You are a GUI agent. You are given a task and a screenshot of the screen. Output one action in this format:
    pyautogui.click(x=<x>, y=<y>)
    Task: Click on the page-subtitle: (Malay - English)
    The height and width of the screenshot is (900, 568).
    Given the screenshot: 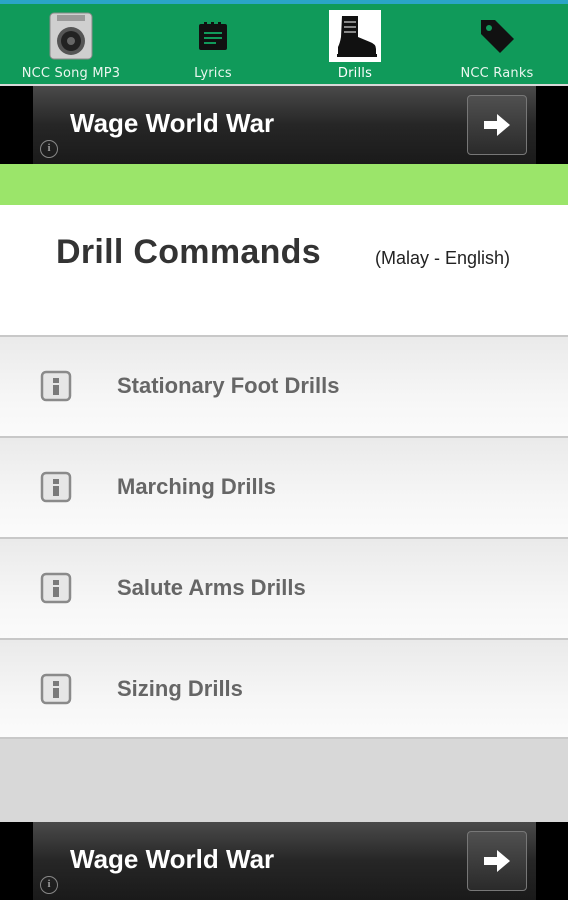 What is the action you would take?
    pyautogui.click(x=443, y=258)
    